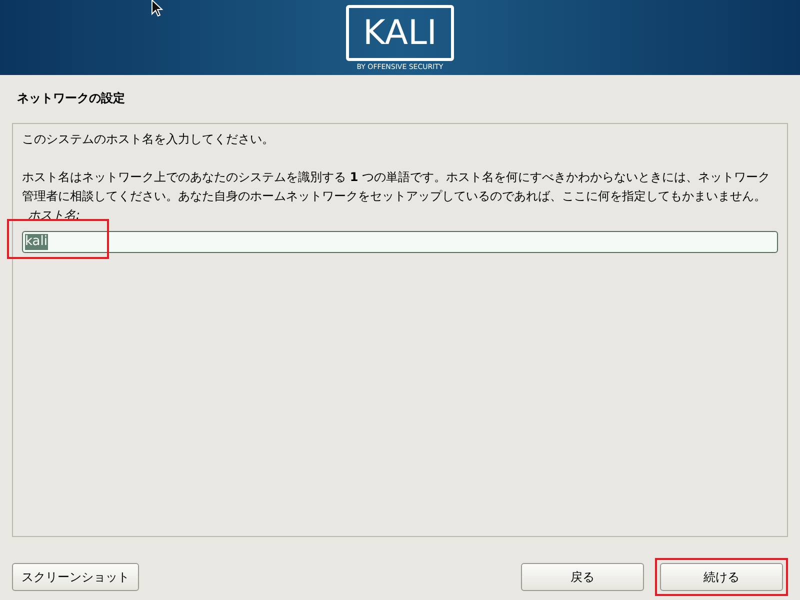 Image resolution: width=800 pixels, height=600 pixels. Describe the element at coordinates (71, 98) in the screenshot. I see `page-title: ネットワークの設定` at that location.